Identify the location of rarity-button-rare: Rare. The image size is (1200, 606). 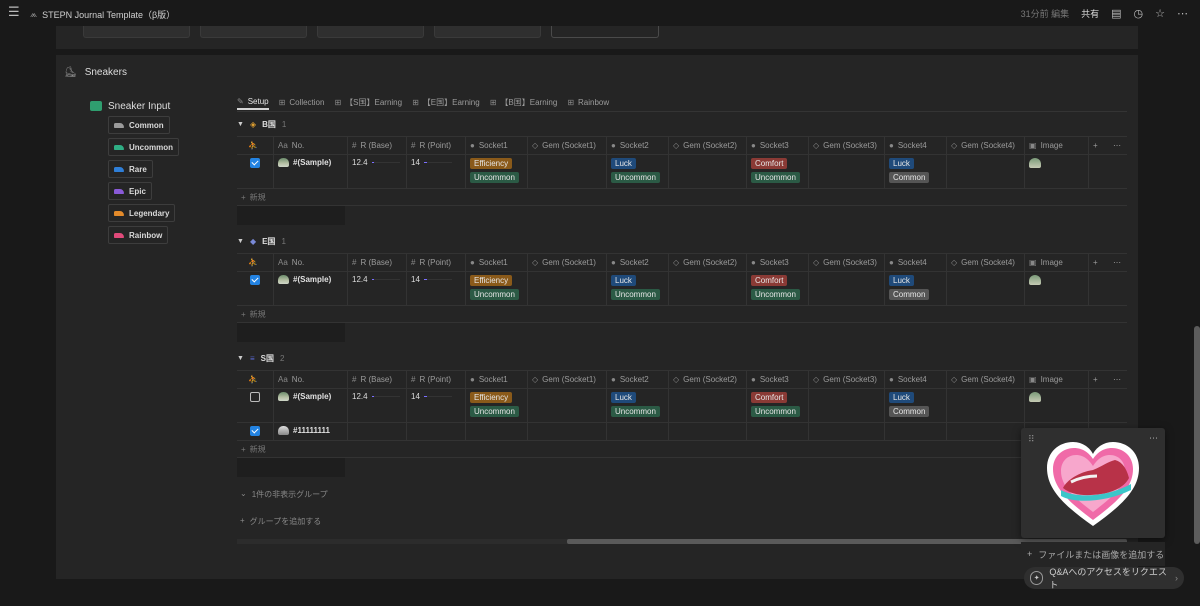
(130, 169).